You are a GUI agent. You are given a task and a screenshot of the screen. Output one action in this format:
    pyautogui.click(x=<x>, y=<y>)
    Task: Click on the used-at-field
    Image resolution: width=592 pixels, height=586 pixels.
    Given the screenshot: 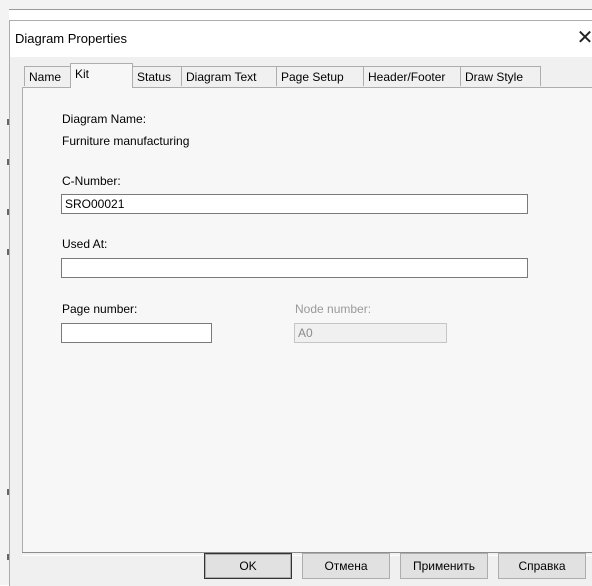 What is the action you would take?
    pyautogui.click(x=294, y=268)
    